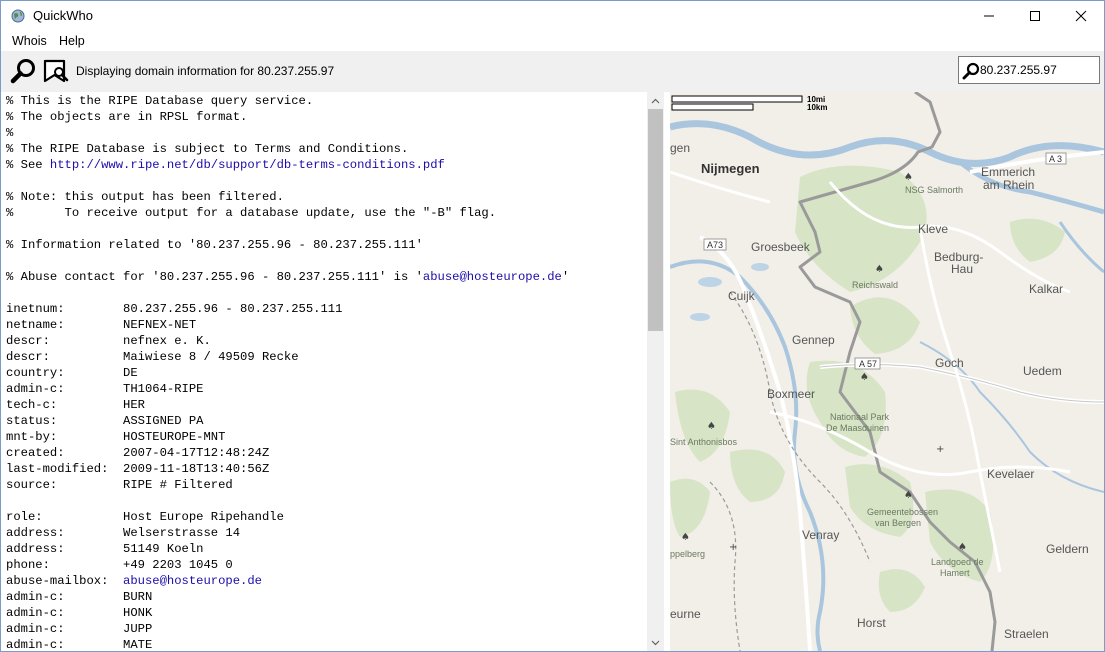  I want to click on lookup-search-icon, so click(24, 71).